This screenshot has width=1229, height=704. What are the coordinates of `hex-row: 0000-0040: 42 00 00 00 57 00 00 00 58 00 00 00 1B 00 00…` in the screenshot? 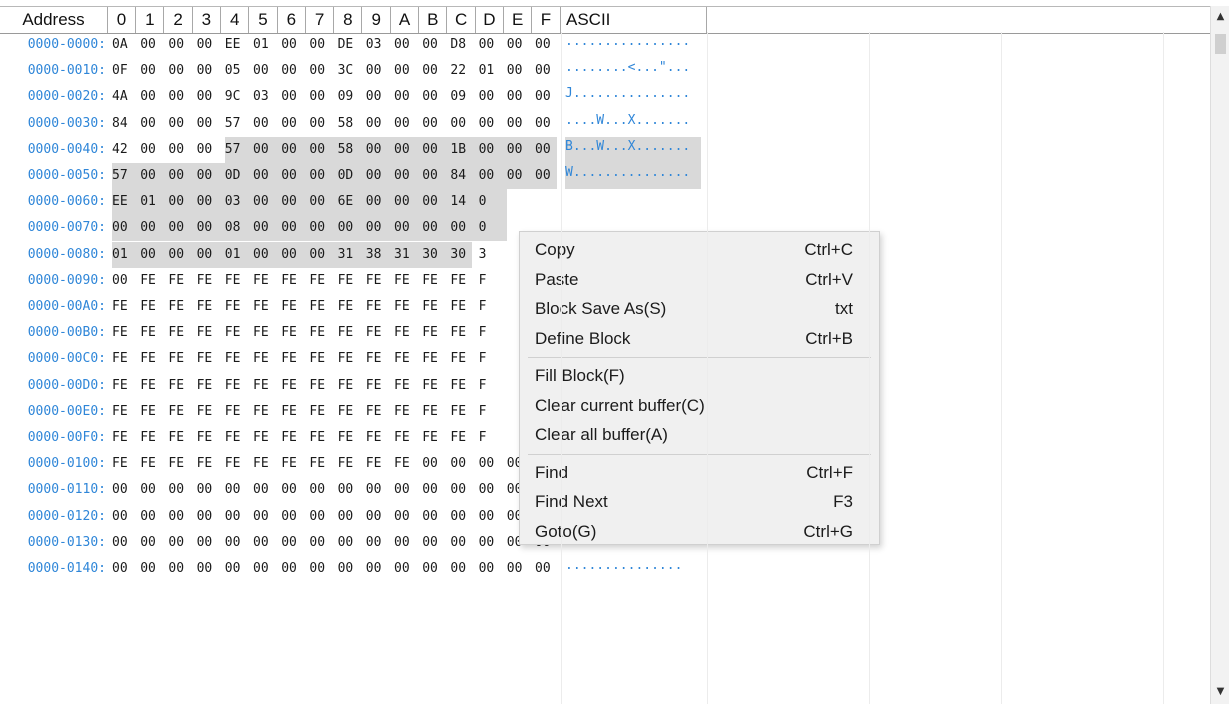 It's located at (605, 149).